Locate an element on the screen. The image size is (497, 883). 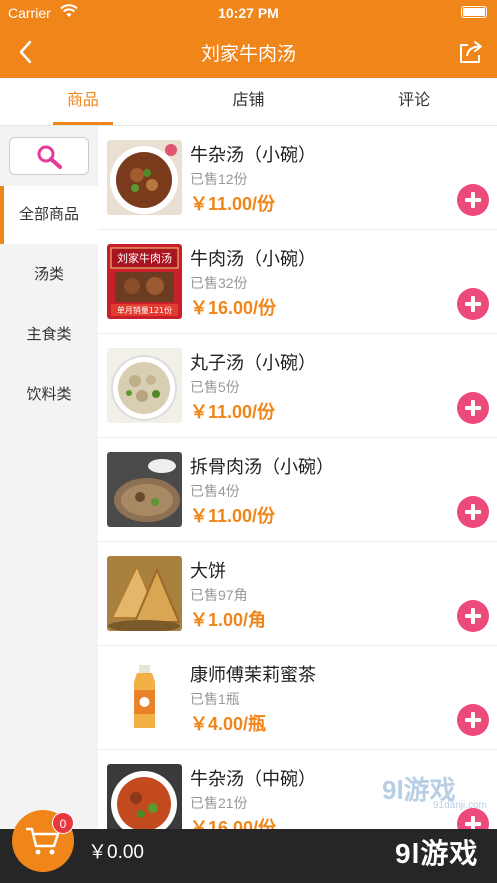
product-sold: 已售4份 is located at coordinates (215, 491).